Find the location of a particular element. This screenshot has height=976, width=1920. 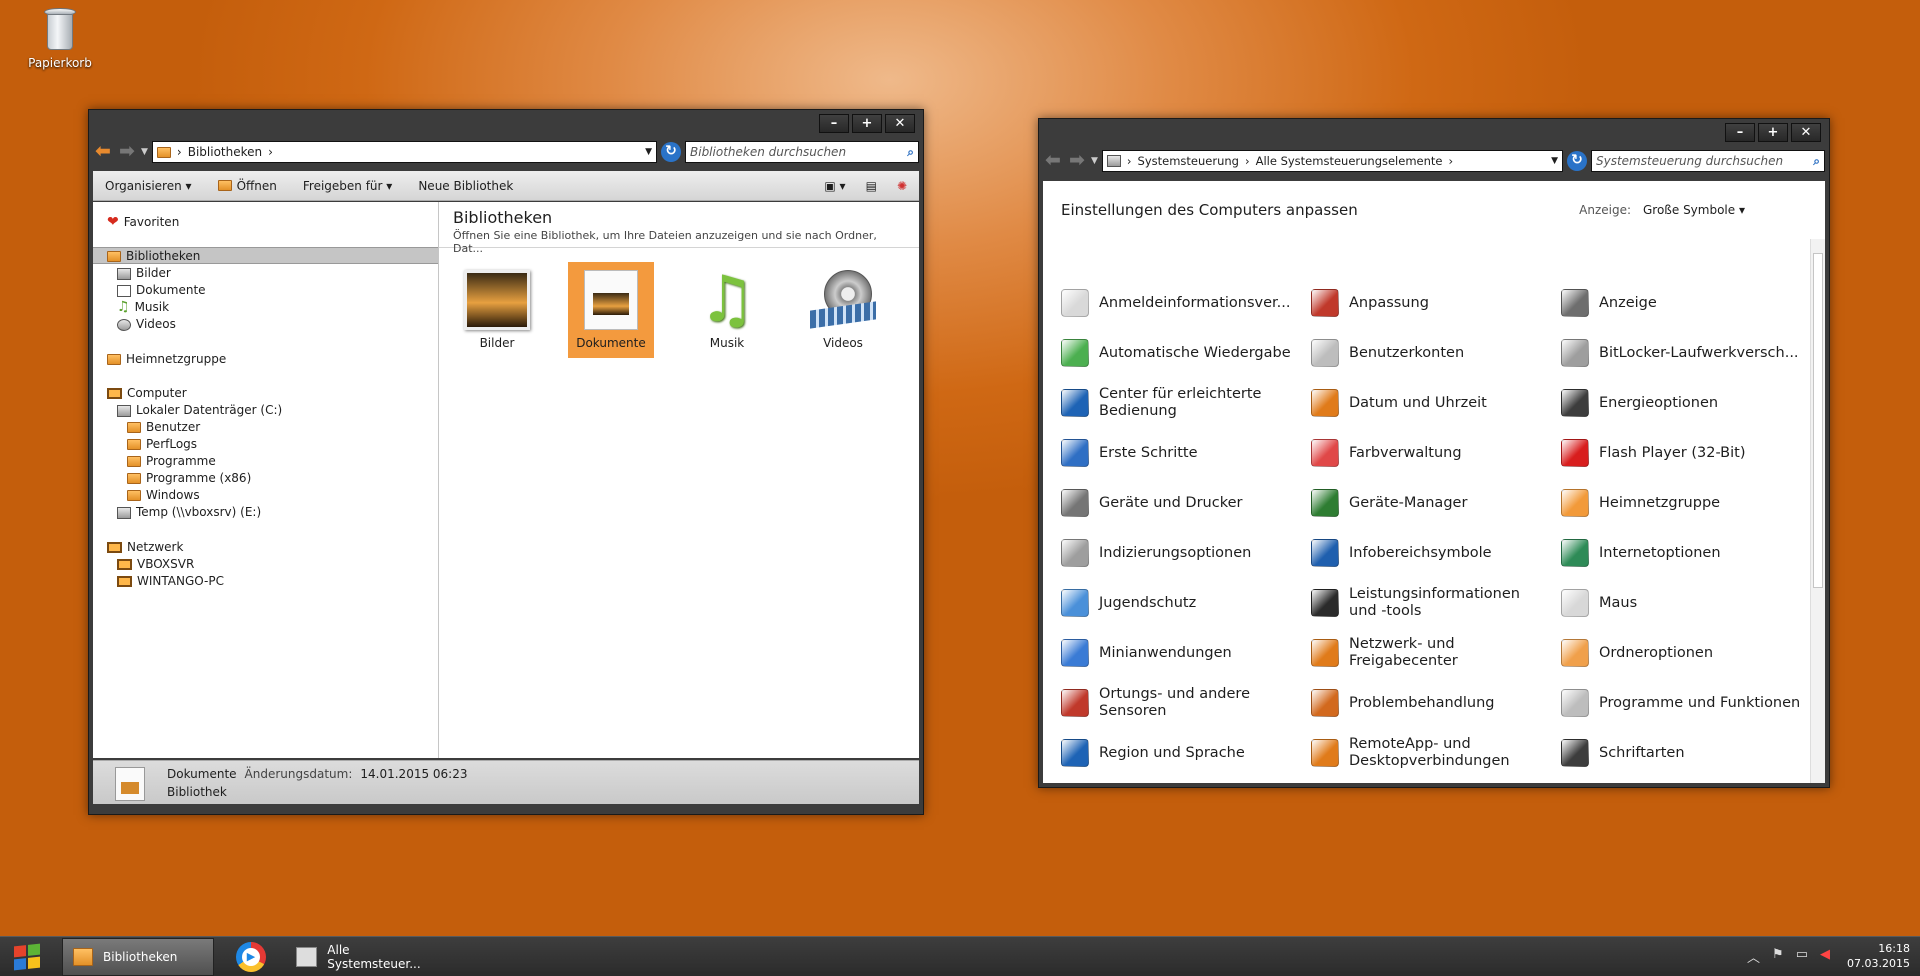

scrollbar-thumb is located at coordinates (1818, 420).